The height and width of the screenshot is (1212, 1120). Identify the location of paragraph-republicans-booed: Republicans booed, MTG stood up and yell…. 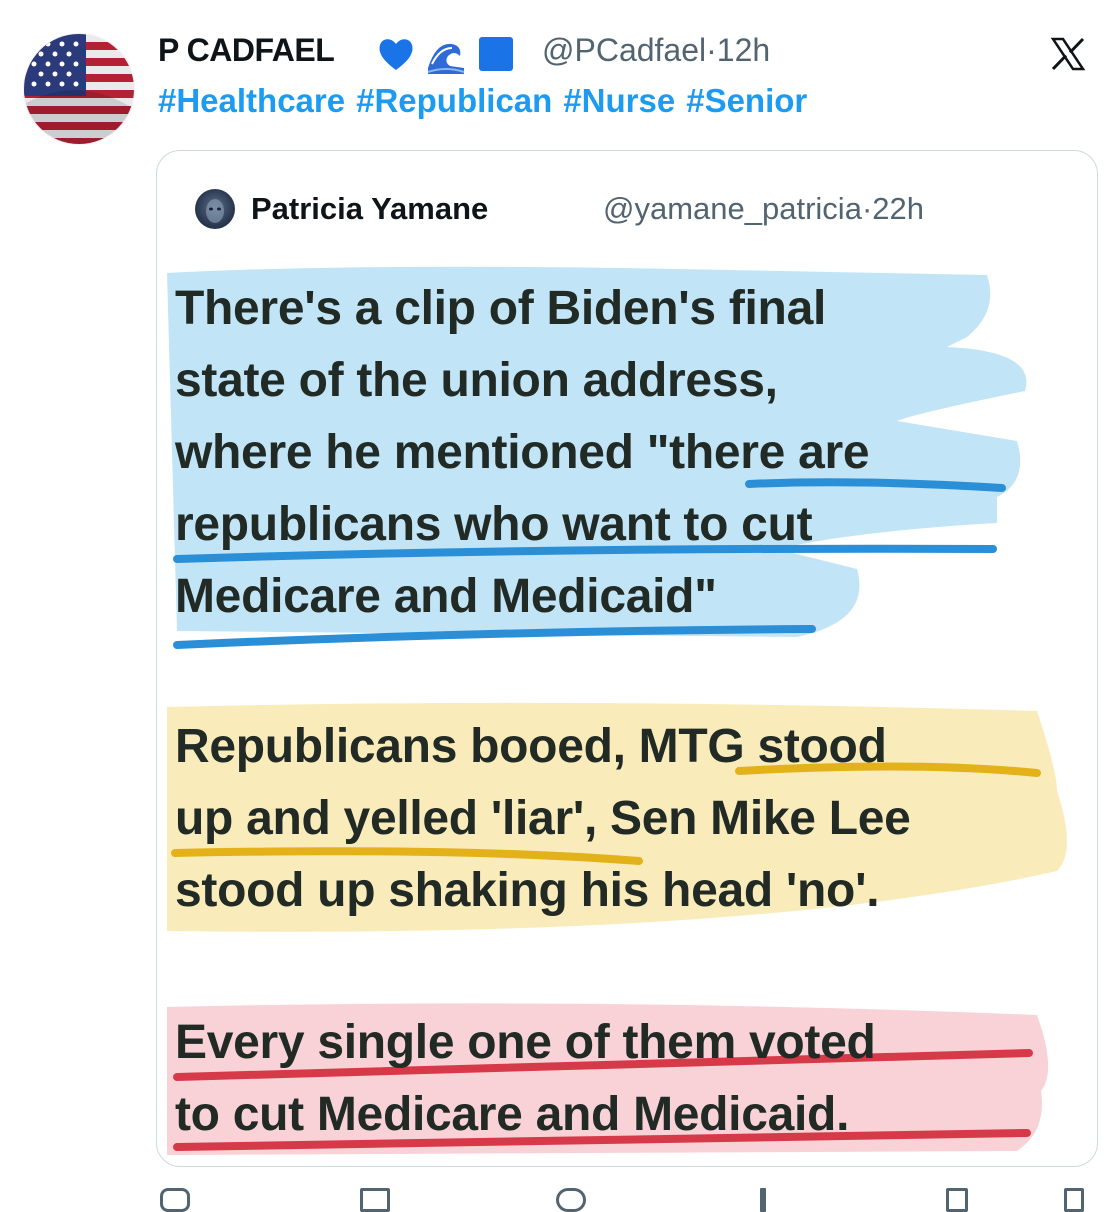
(625, 819).